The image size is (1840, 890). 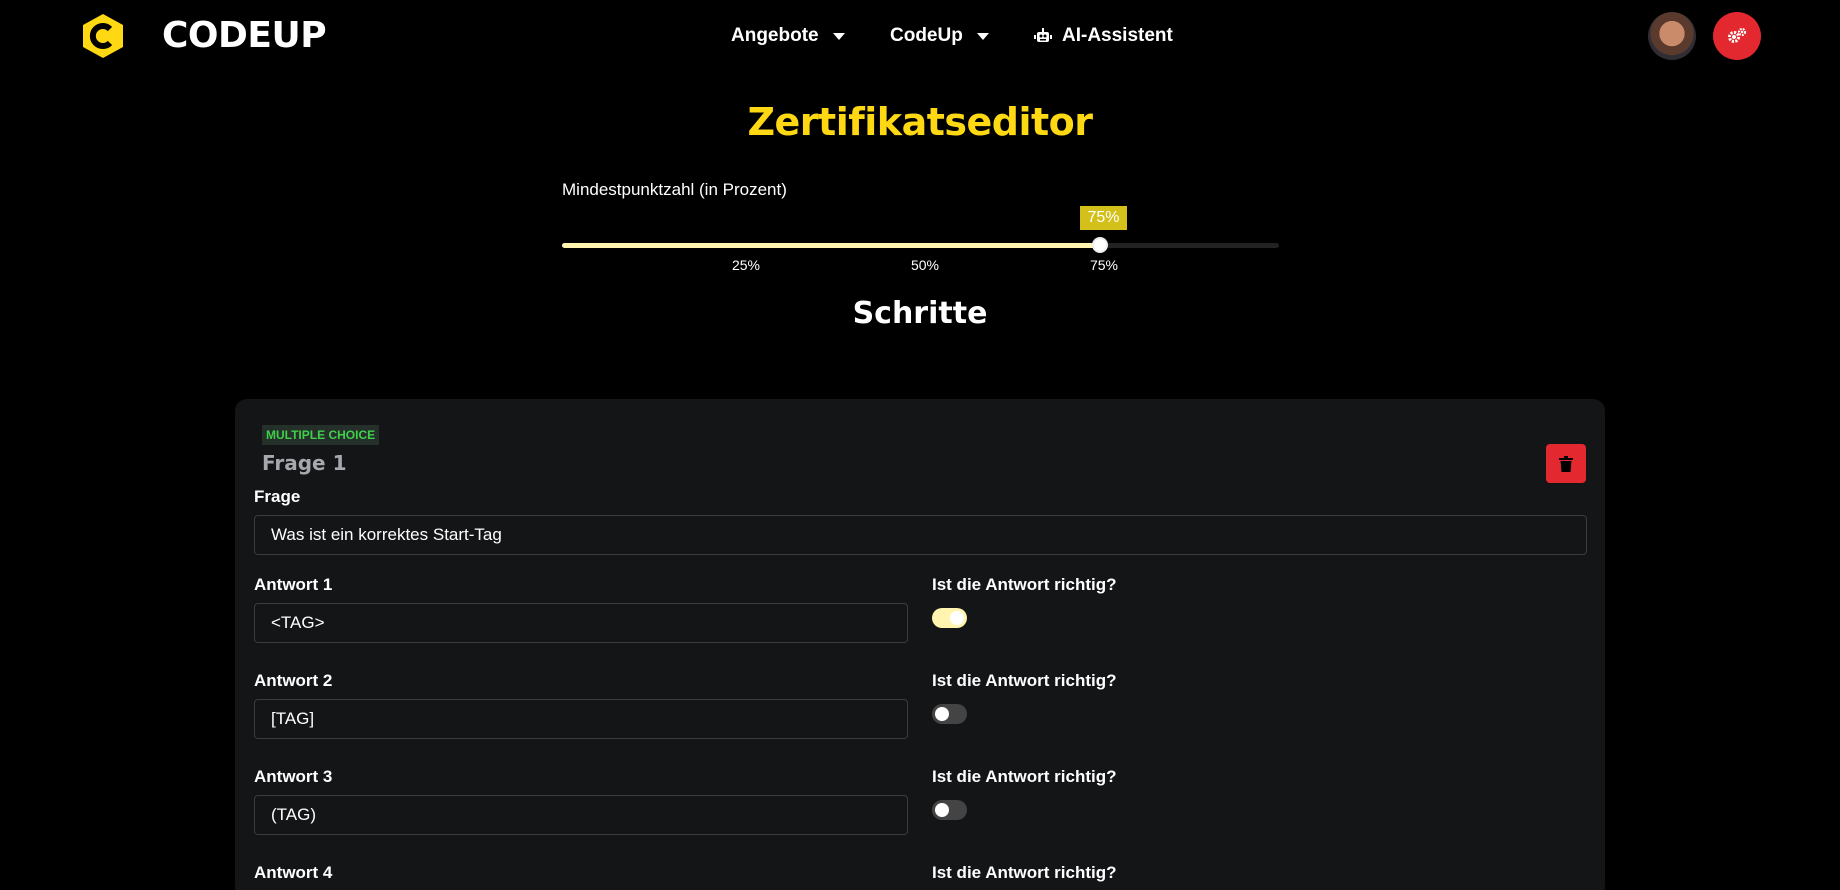 I want to click on slider-fill, so click(x=831, y=245).